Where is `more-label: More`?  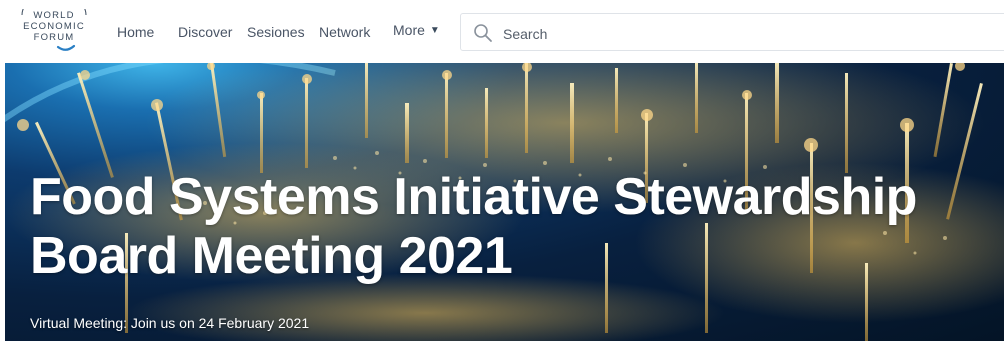
more-label: More is located at coordinates (409, 30).